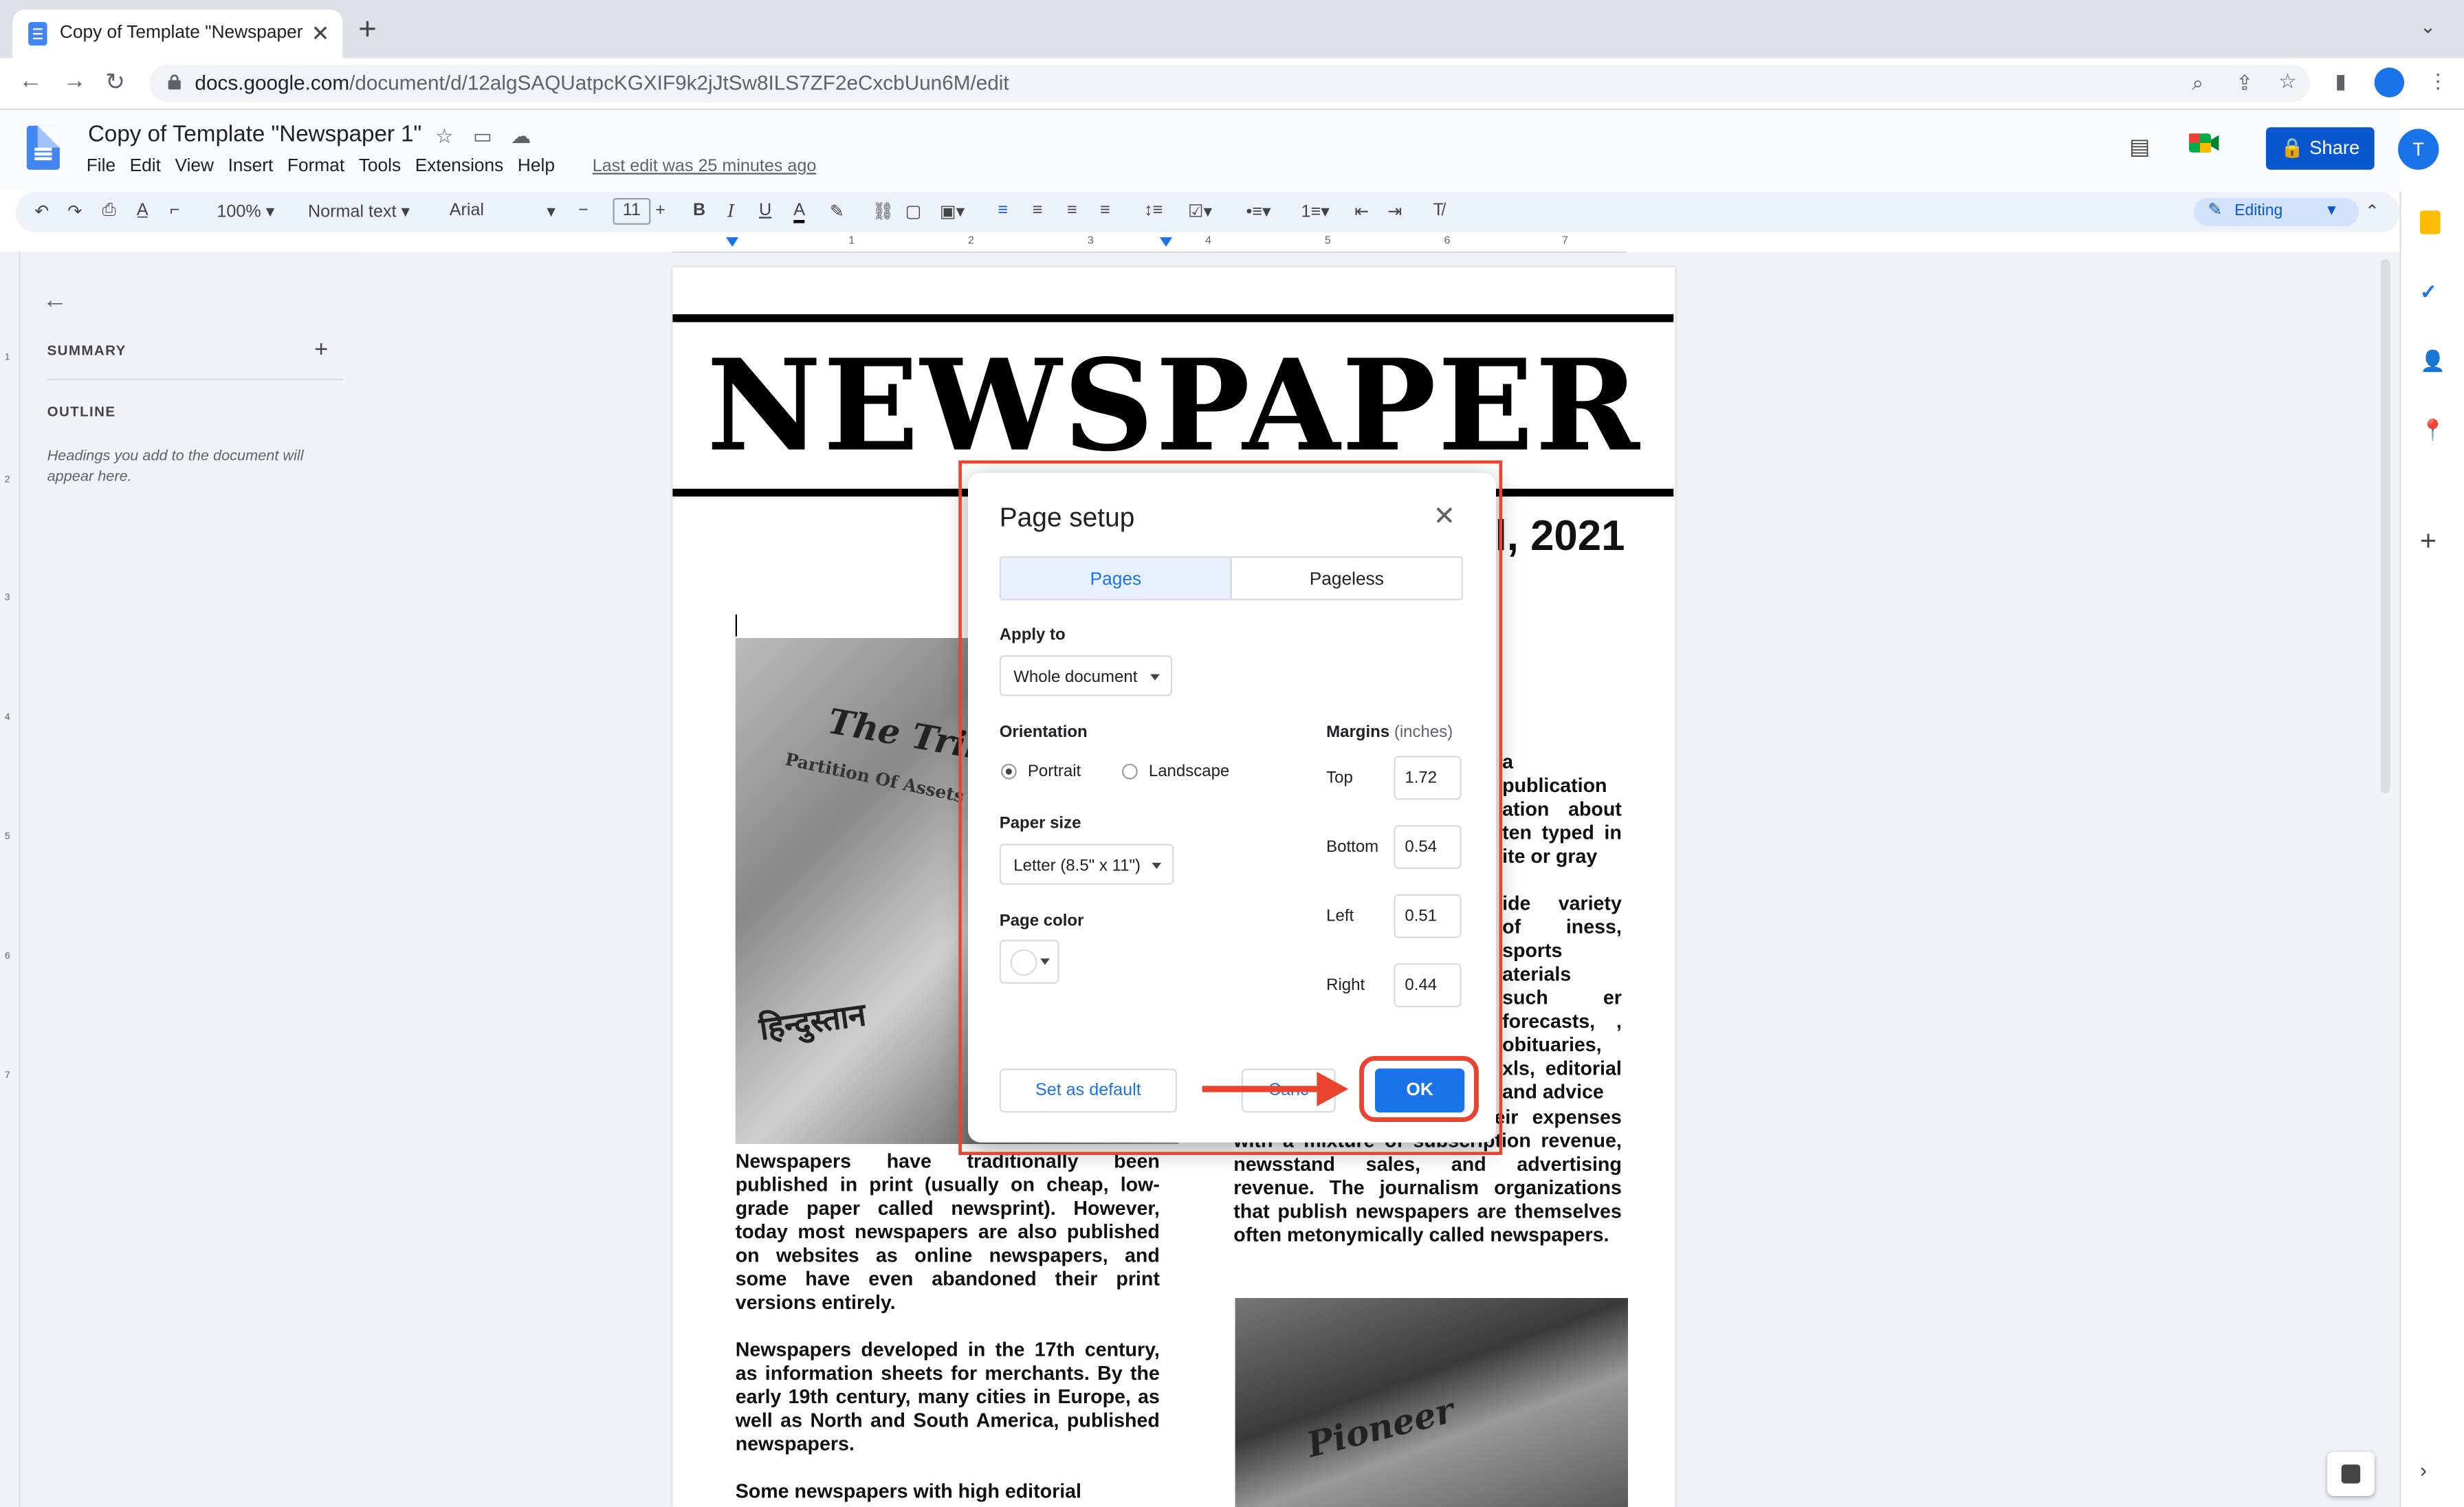  What do you see at coordinates (2245, 83) in the screenshot?
I see `share-page-icon: ⇪` at bounding box center [2245, 83].